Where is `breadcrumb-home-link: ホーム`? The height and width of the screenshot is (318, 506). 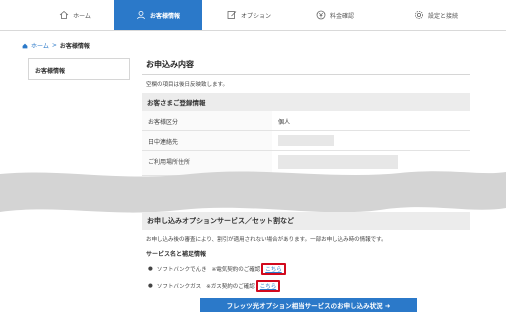 breadcrumb-home-link: ホーム is located at coordinates (40, 45).